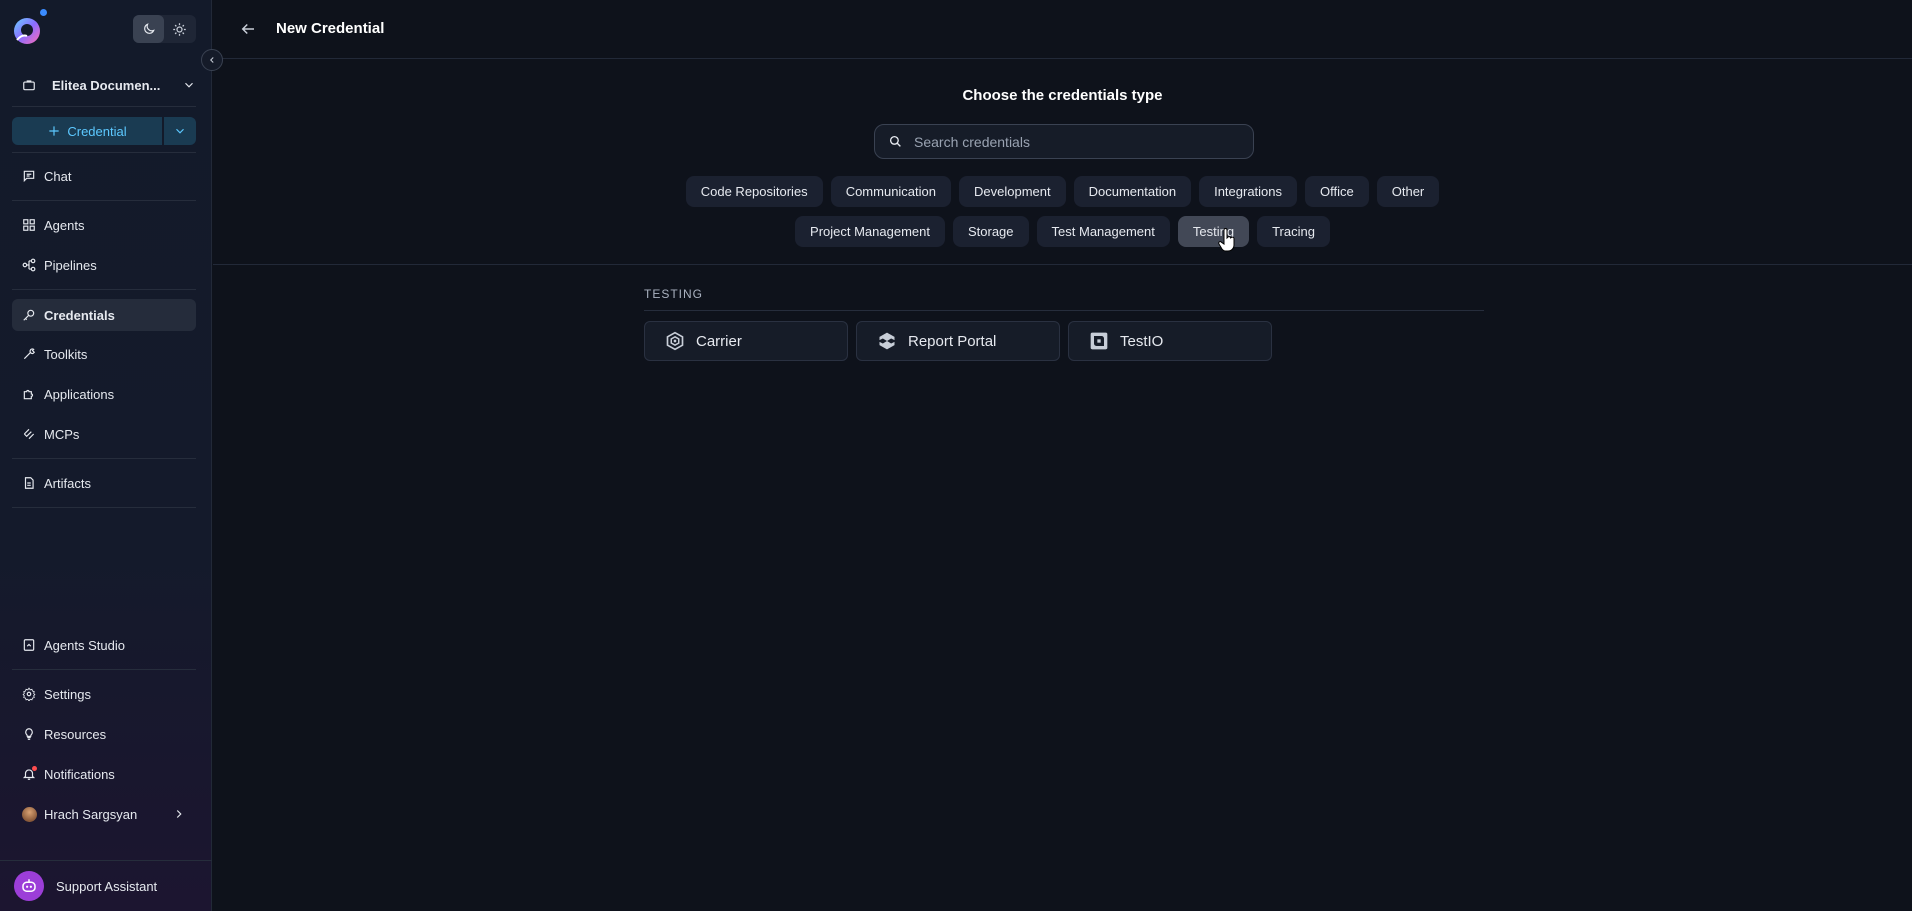  I want to click on category-chip: Development, so click(1012, 191).